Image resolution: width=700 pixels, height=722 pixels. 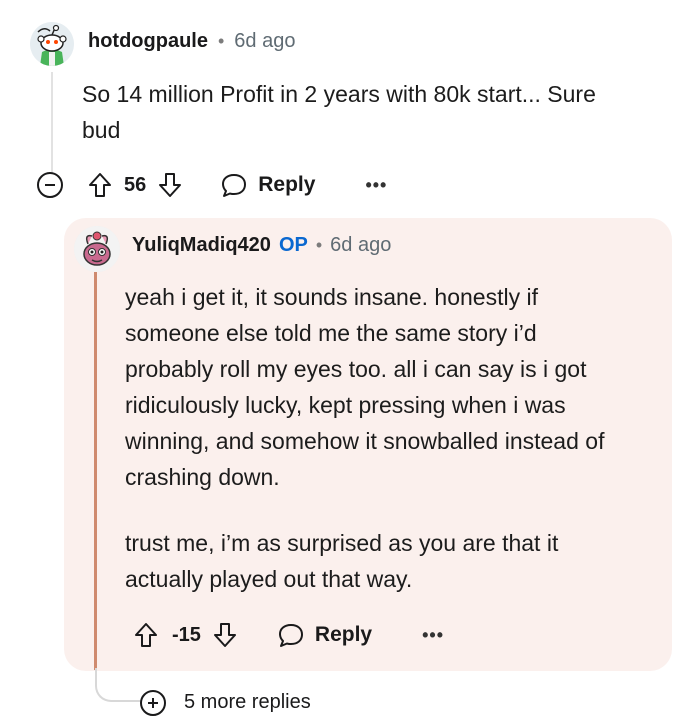 I want to click on comment-header: hotdogpaule • 6d ago, so click(x=191, y=41).